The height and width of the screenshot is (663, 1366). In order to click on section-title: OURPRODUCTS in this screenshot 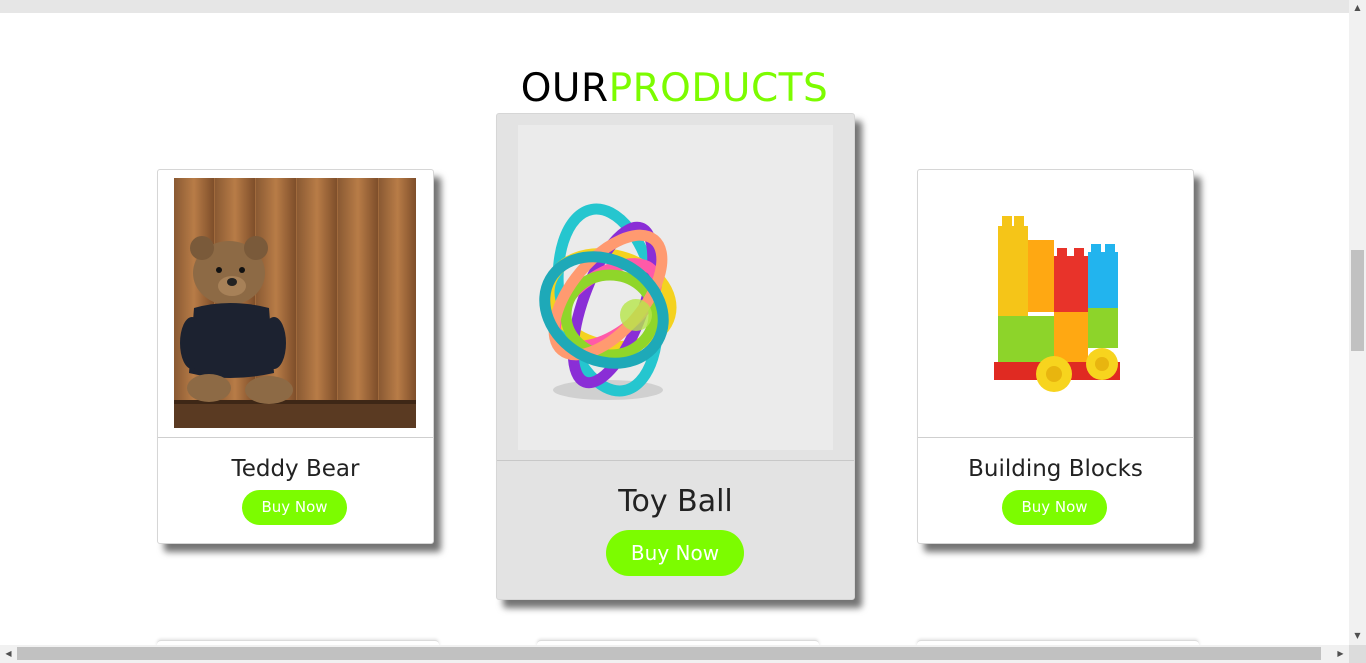, I will do `click(674, 89)`.